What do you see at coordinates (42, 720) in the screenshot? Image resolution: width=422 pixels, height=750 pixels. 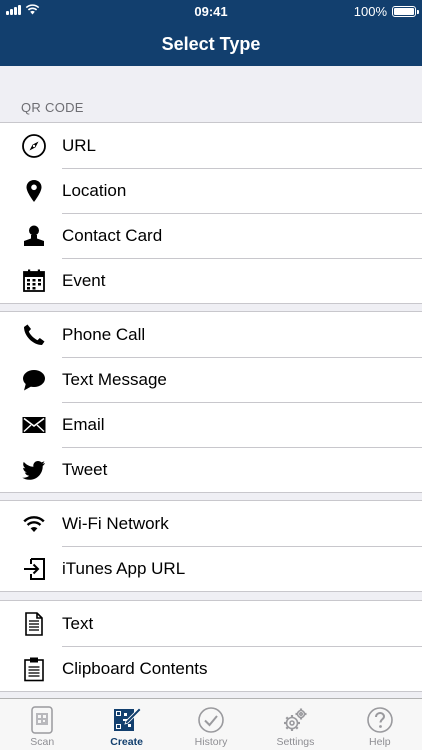 I see `scan-qr-icon` at bounding box center [42, 720].